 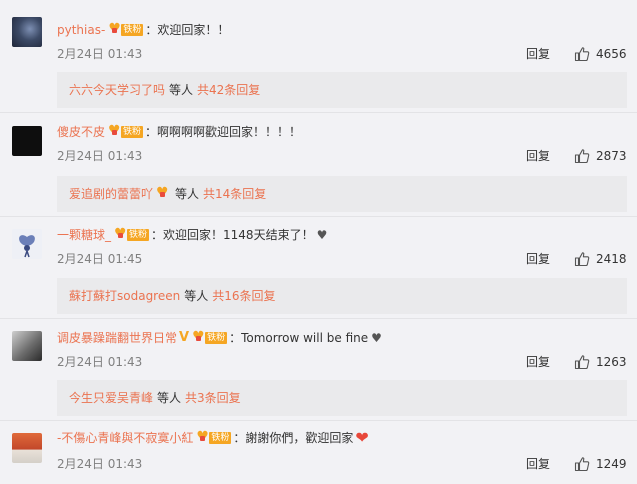 What do you see at coordinates (187, 30) in the screenshot?
I see `comment-text: ：欢迎回家！！` at bounding box center [187, 30].